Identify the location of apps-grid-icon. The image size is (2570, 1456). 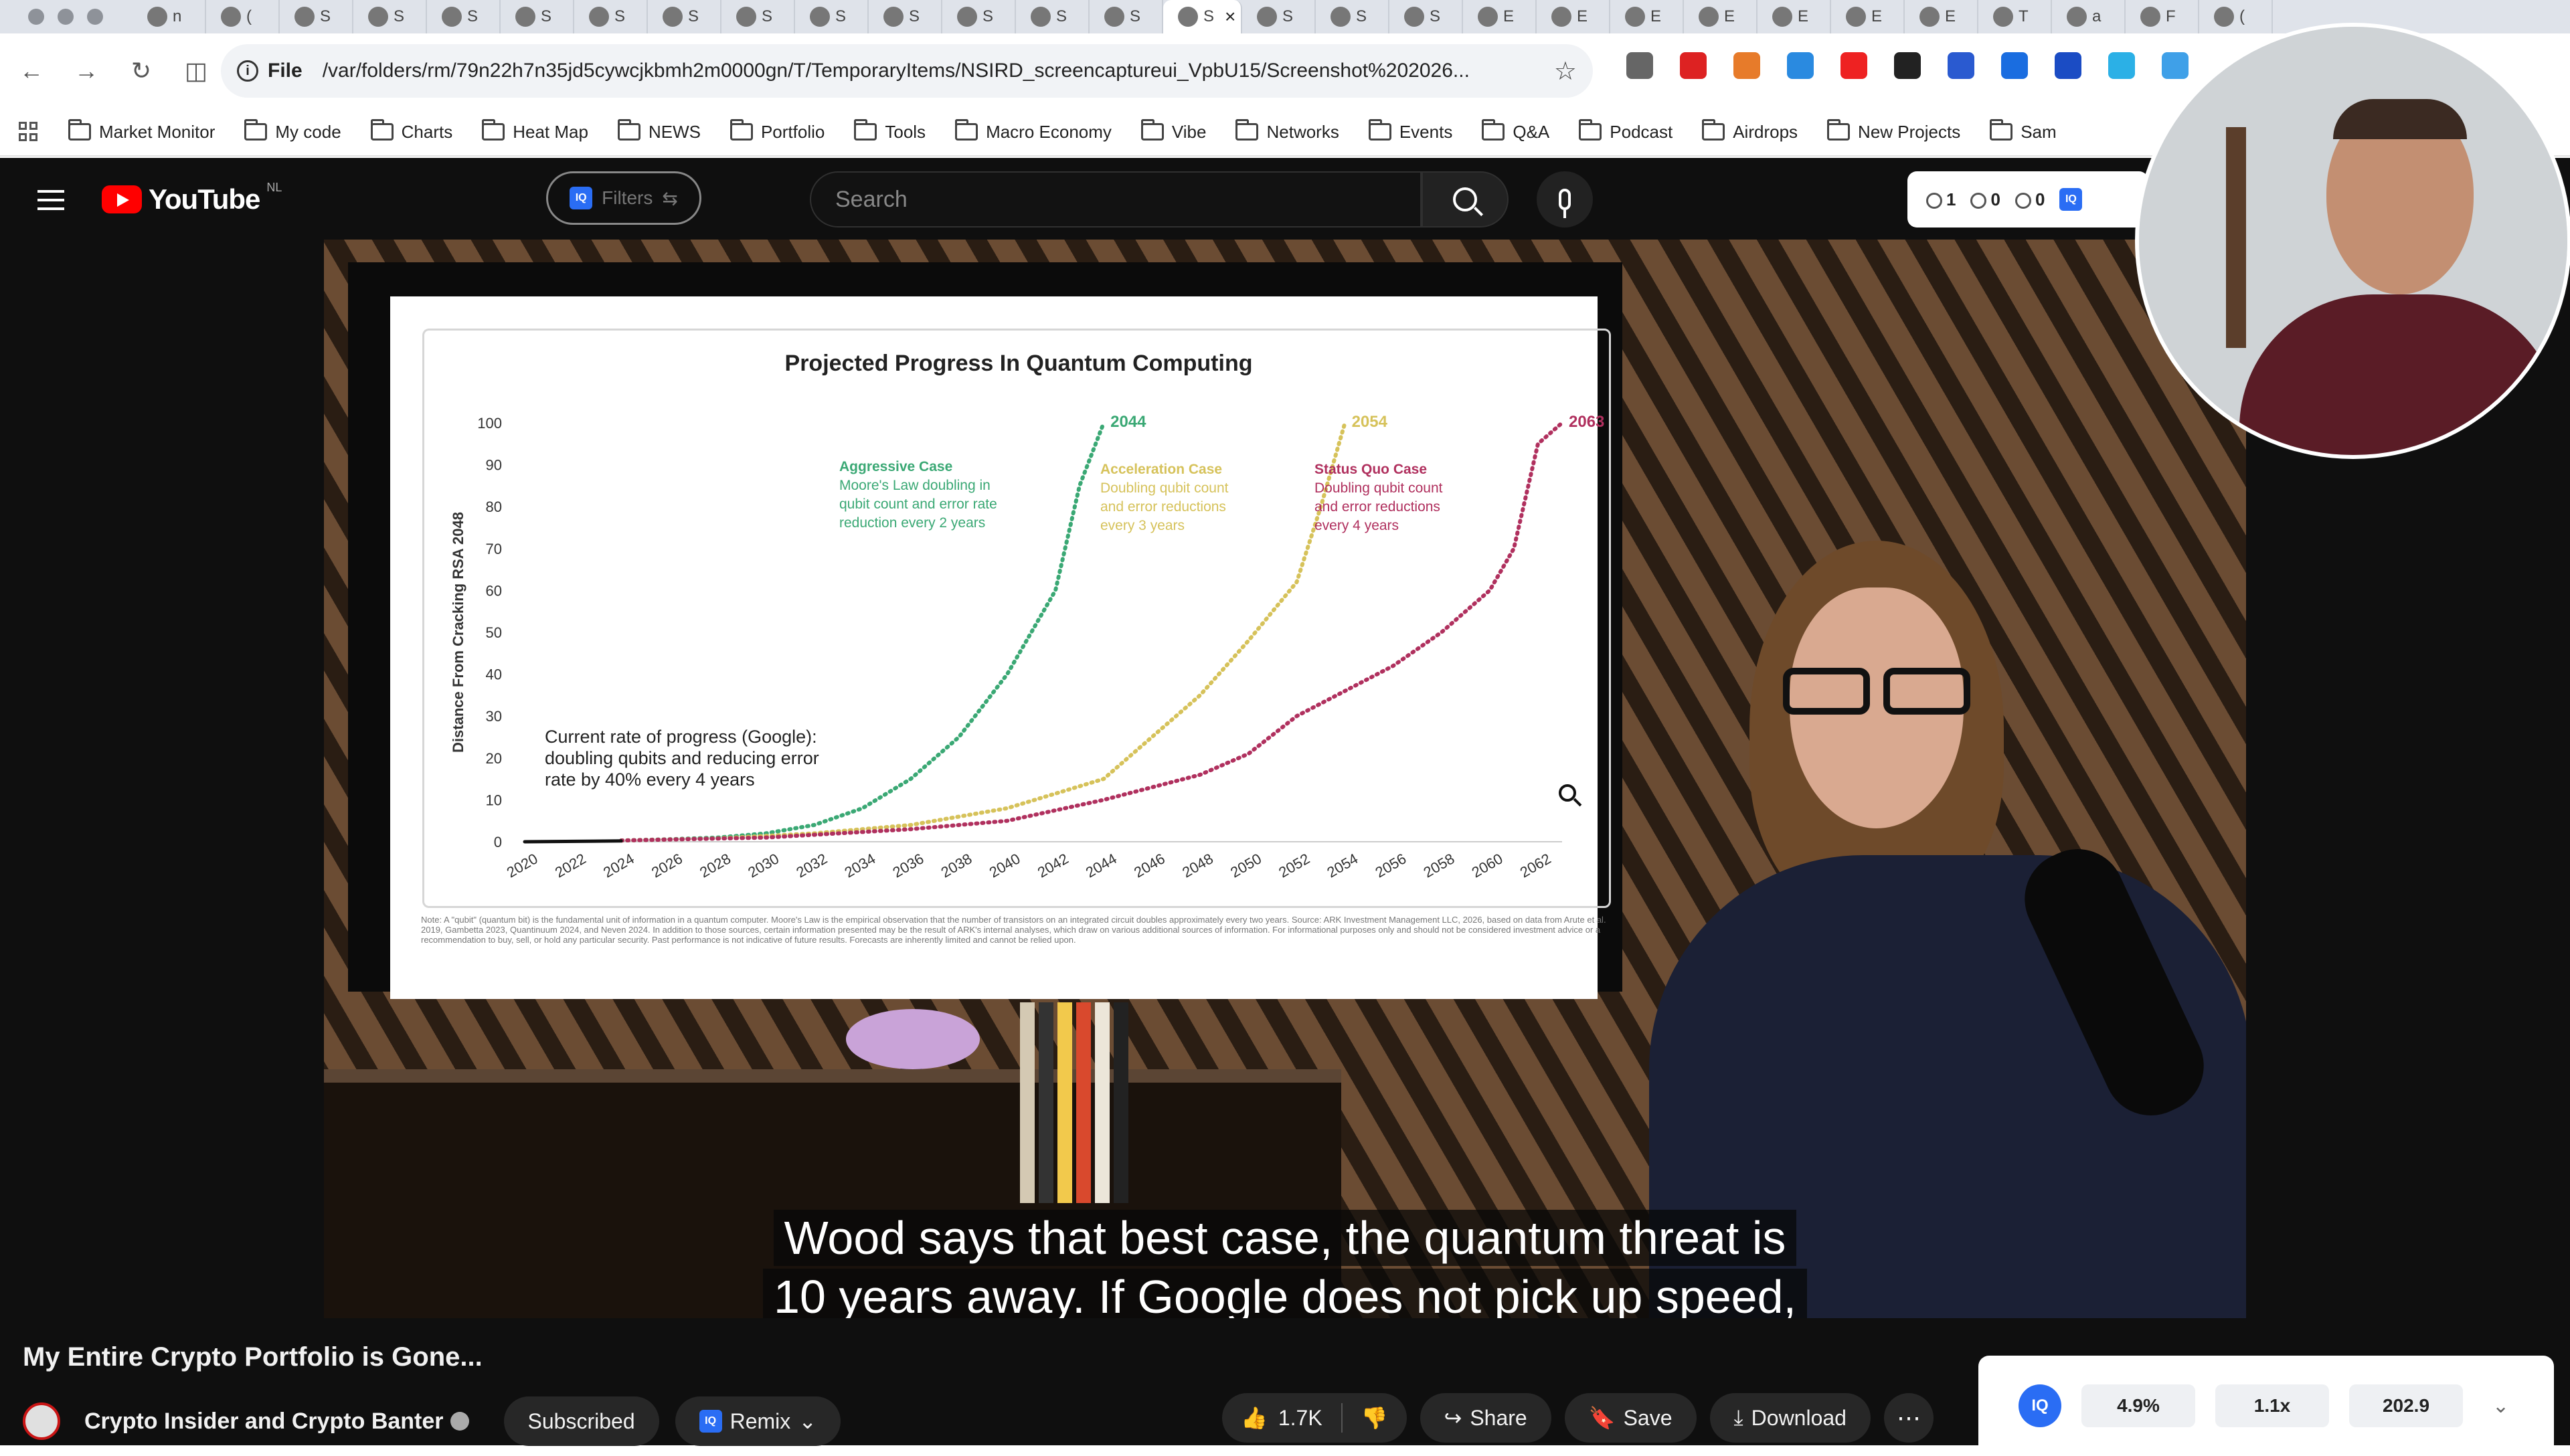
(29, 132).